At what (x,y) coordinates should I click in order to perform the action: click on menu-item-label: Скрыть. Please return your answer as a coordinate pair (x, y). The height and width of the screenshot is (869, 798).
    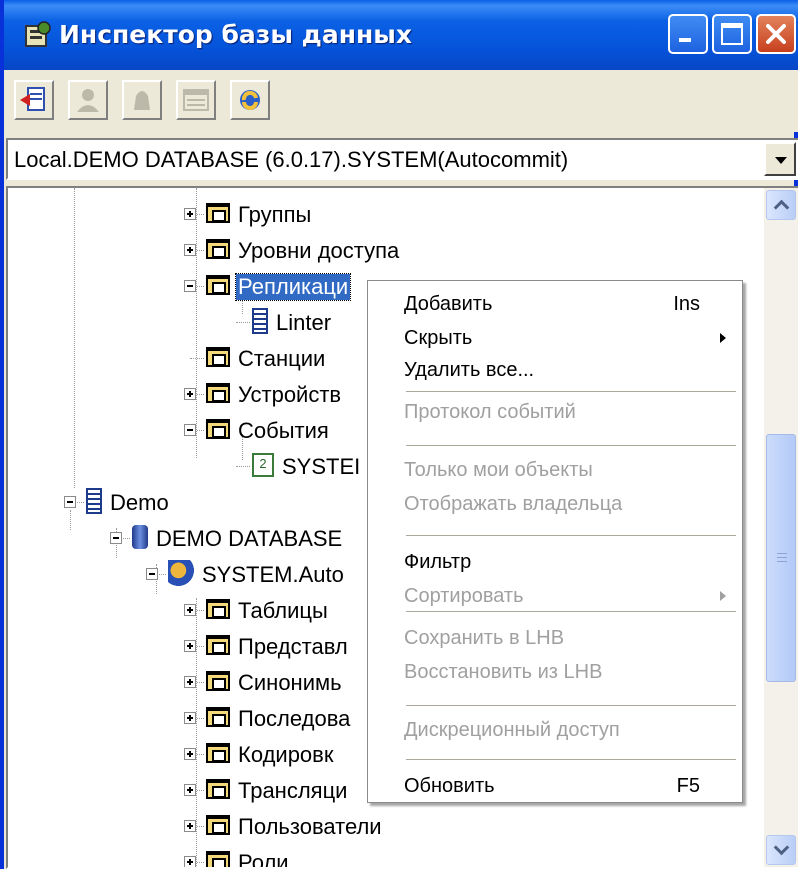
    Looking at the image, I should click on (438, 338).